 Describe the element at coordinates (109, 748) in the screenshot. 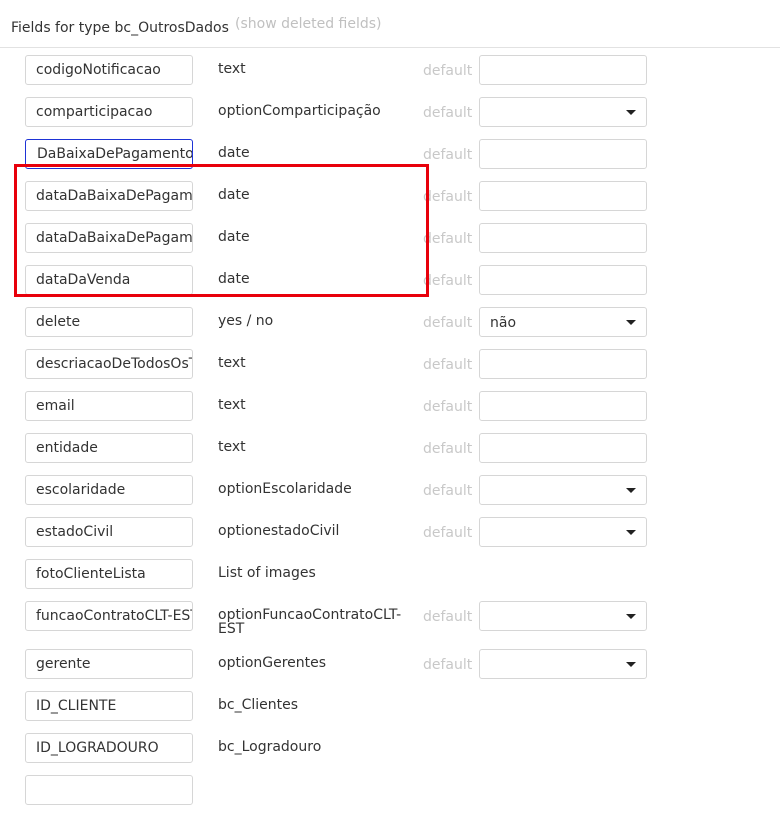

I see `field-name-input: ID_LOGRADOURO` at that location.